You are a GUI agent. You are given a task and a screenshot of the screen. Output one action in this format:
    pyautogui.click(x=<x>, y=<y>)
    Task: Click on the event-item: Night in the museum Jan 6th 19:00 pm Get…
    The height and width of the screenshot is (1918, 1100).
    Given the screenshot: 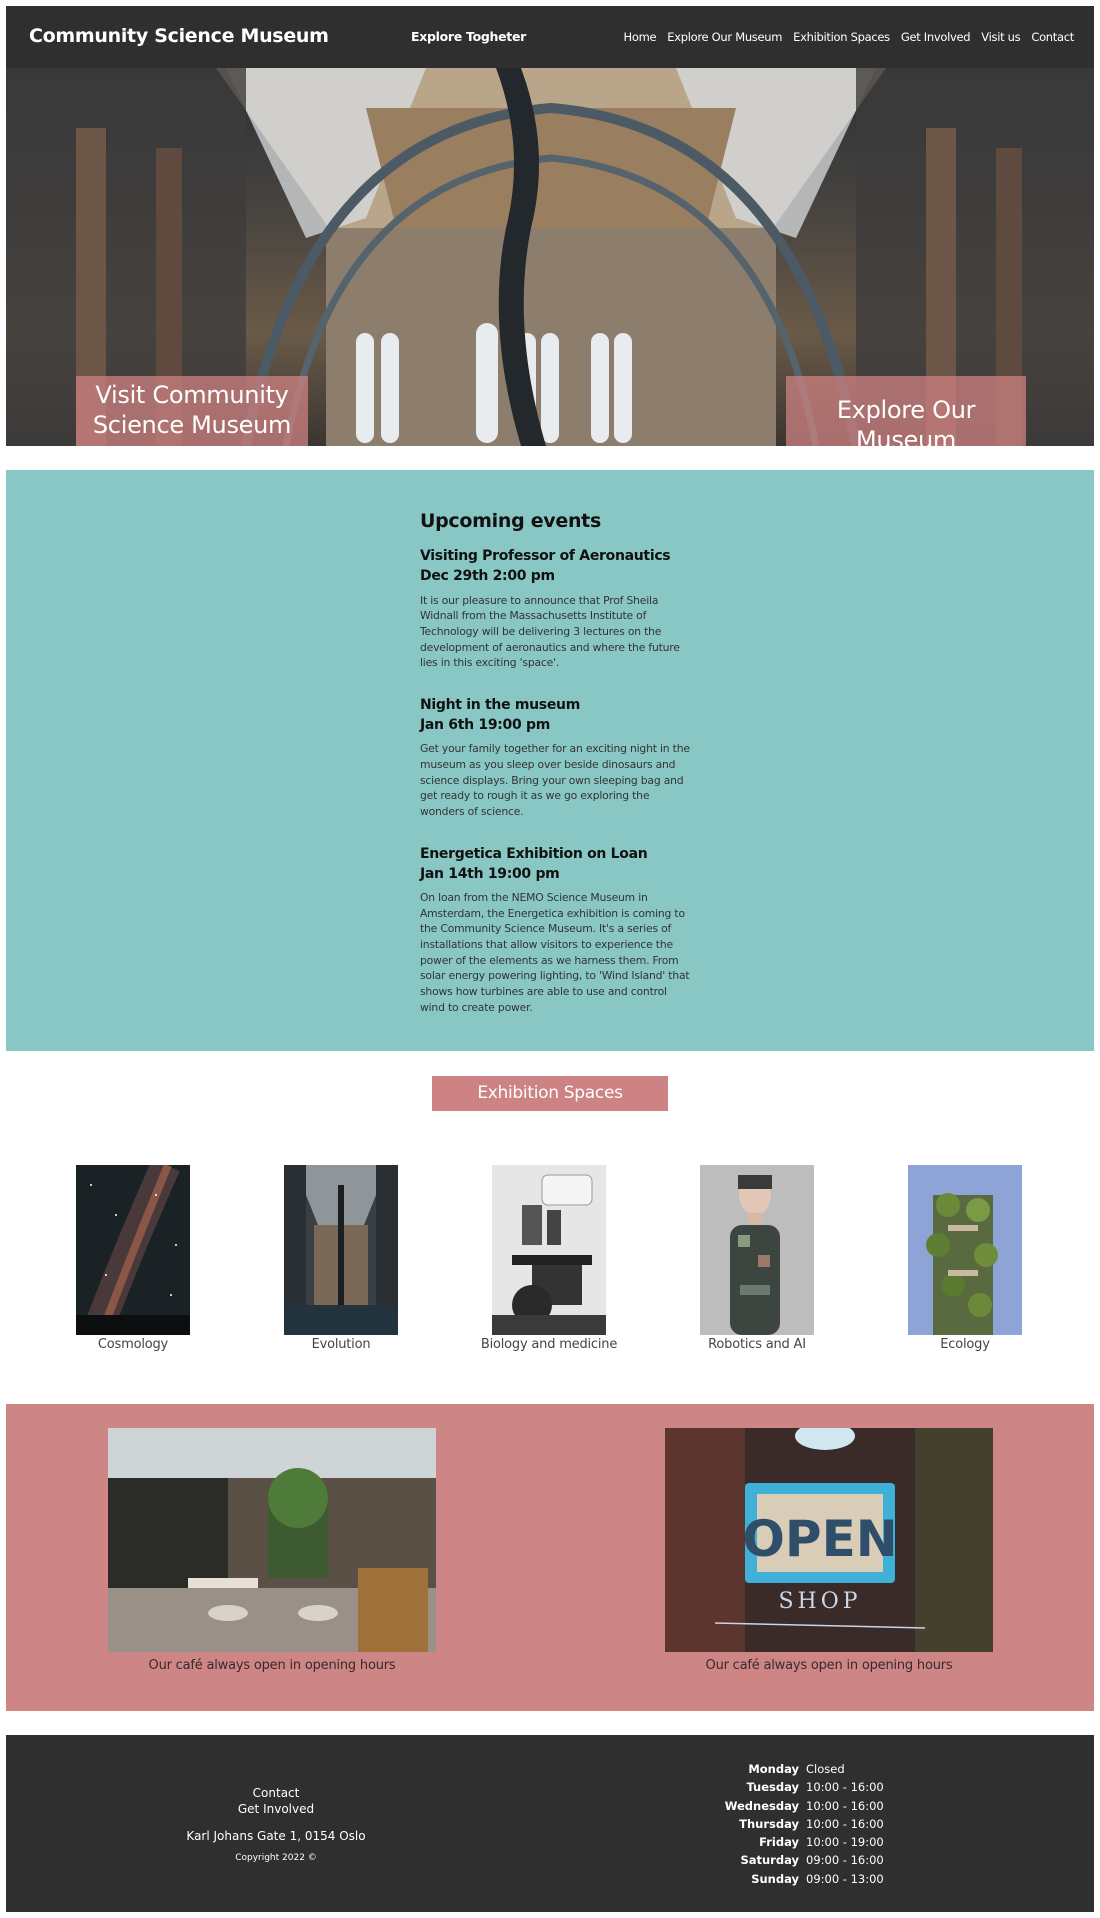 What is the action you would take?
    pyautogui.click(x=555, y=757)
    